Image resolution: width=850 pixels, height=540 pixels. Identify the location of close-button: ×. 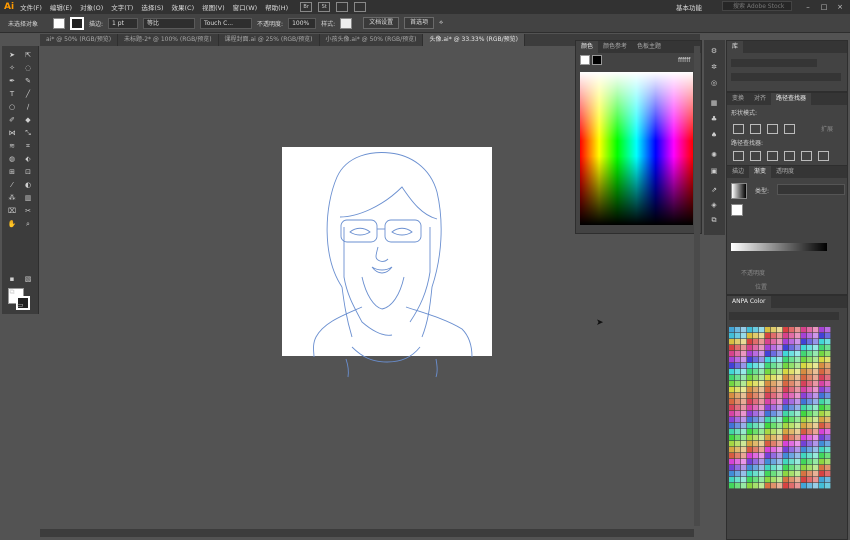
(840, 7).